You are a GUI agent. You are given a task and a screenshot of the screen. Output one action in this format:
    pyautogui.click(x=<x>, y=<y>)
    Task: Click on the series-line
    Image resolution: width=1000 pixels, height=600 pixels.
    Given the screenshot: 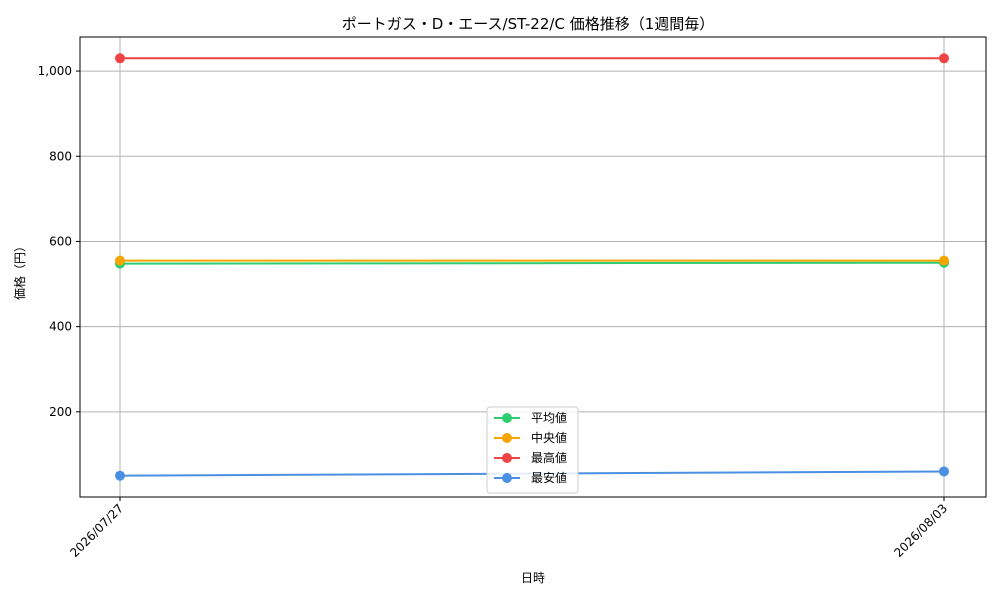 What is the action you would take?
    pyautogui.click(x=532, y=263)
    